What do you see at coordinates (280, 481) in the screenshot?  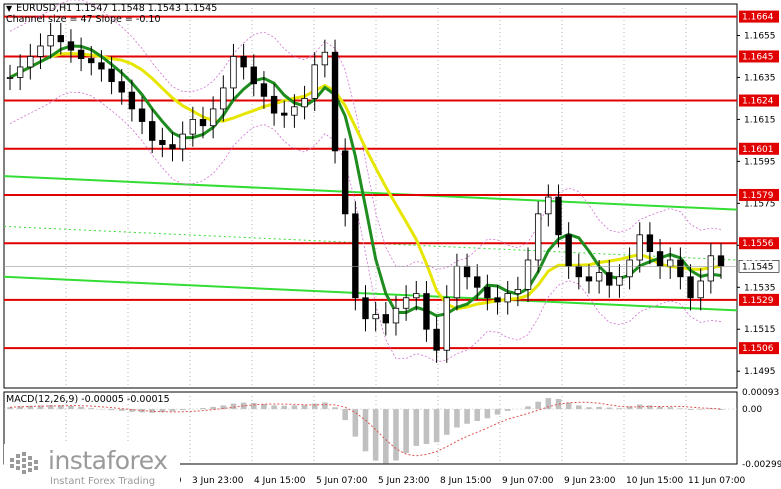 I see `x-tick-label: 4 Jun 15:00` at bounding box center [280, 481].